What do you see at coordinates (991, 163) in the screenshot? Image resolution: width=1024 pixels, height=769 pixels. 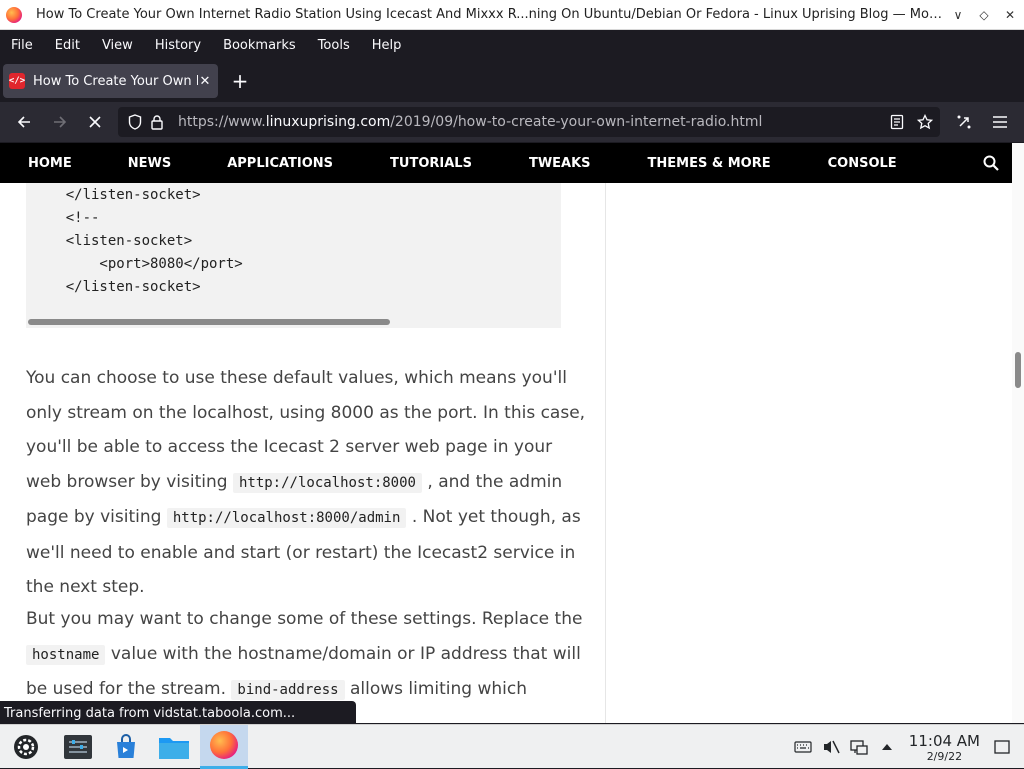 I see `search-icon` at bounding box center [991, 163].